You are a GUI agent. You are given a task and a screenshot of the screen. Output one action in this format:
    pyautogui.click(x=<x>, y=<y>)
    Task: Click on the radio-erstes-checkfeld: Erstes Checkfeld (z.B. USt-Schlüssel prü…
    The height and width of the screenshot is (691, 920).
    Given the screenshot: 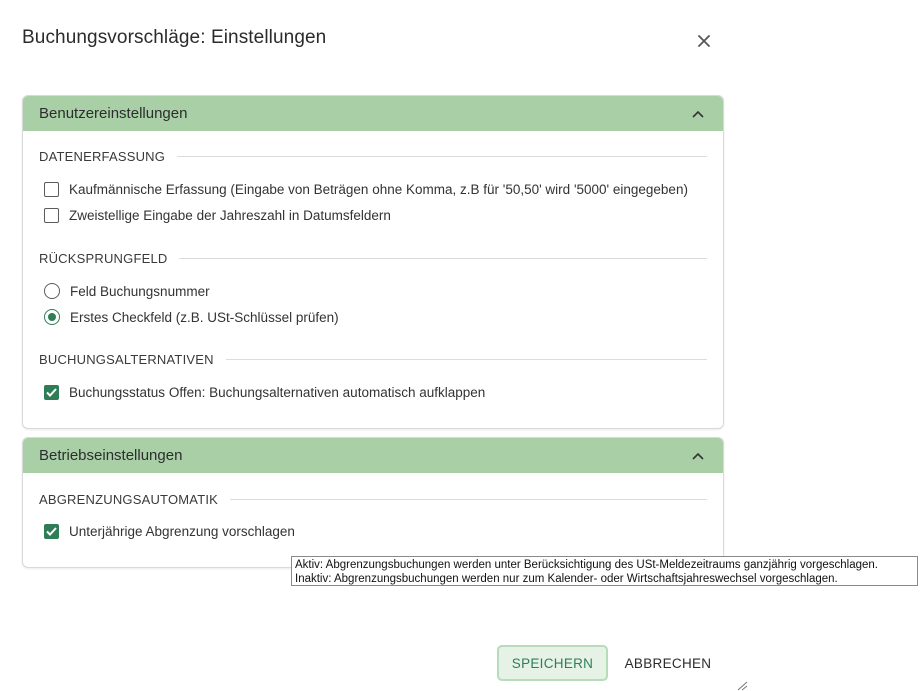 What is the action you would take?
    pyautogui.click(x=191, y=317)
    